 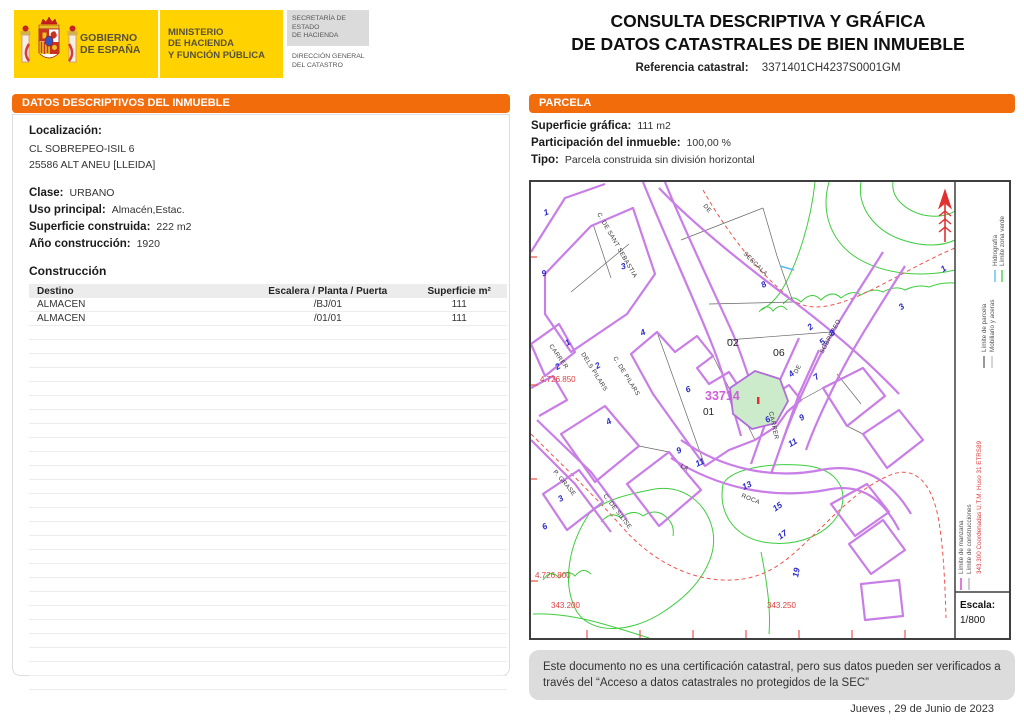 What do you see at coordinates (779, 353) in the screenshot?
I see `subparcel-06: 06` at bounding box center [779, 353].